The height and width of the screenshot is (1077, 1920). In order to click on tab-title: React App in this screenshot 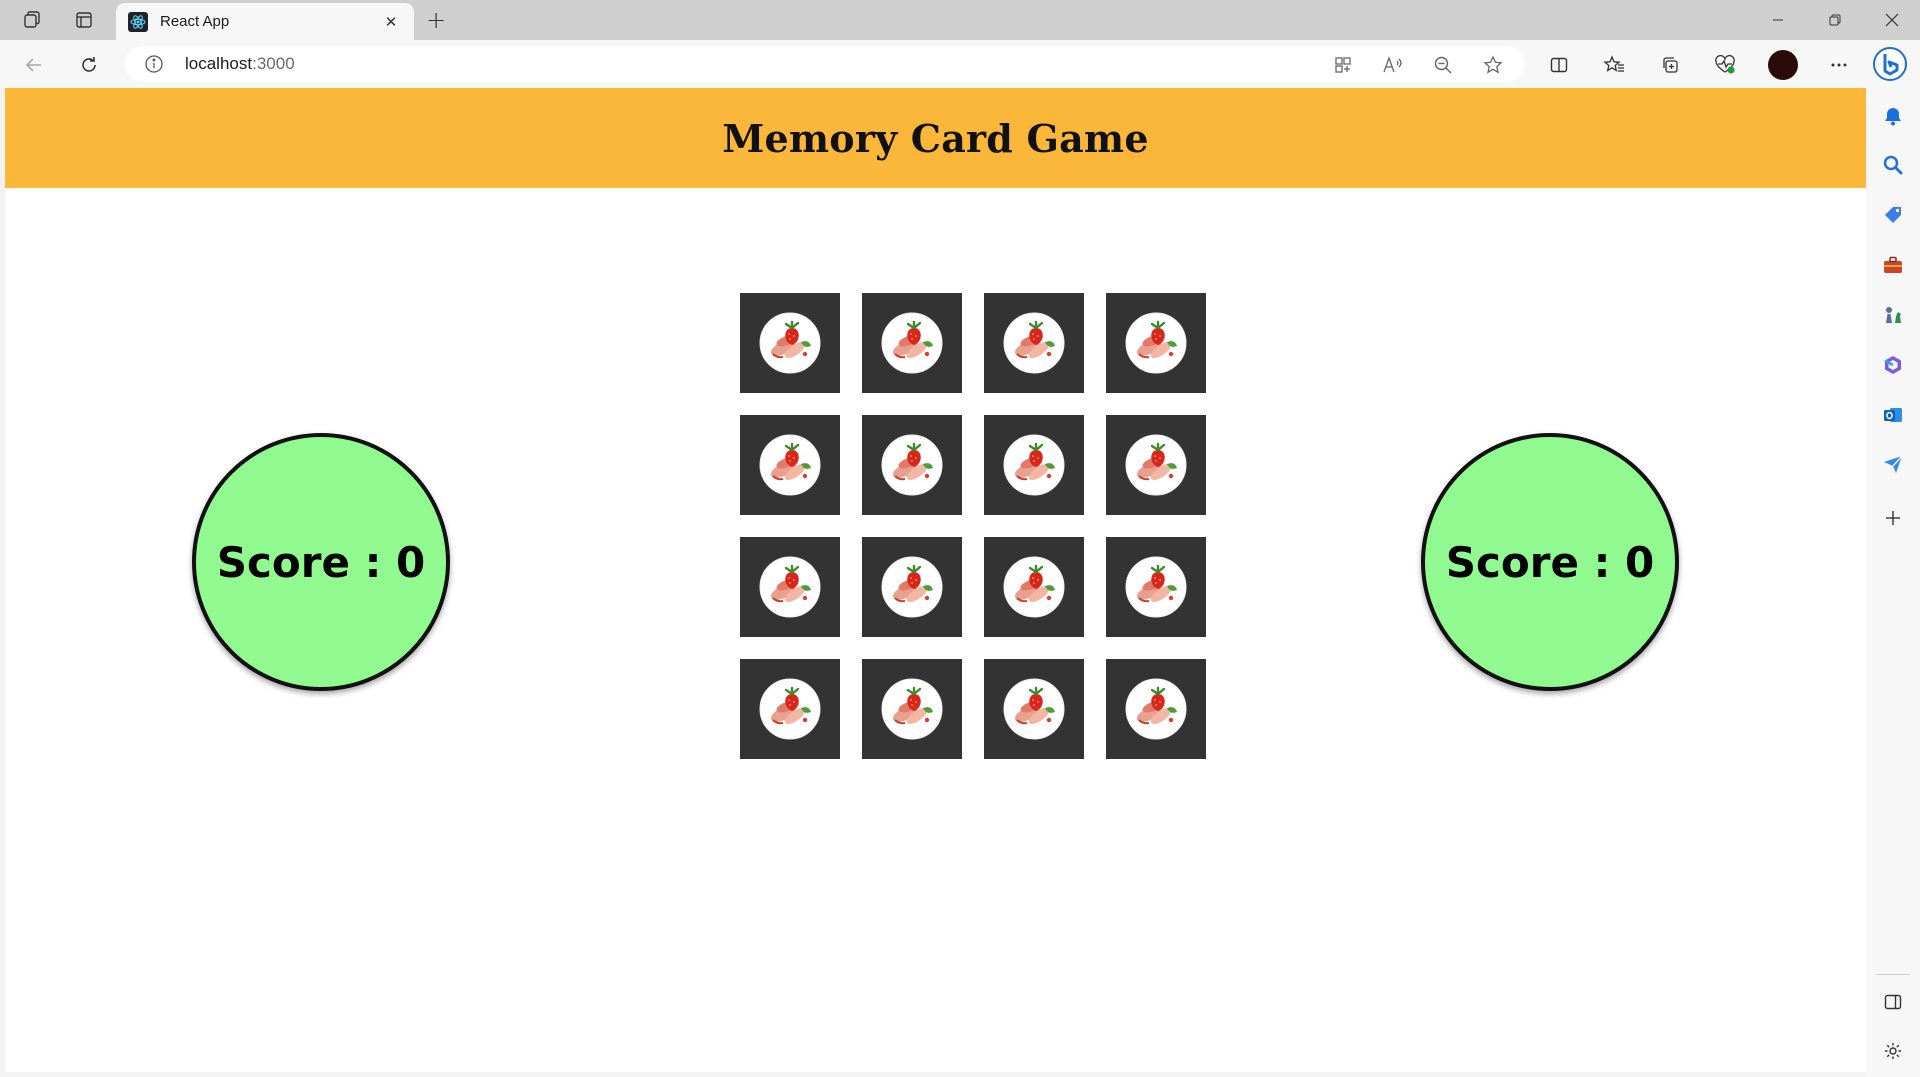, I will do `click(195, 21)`.